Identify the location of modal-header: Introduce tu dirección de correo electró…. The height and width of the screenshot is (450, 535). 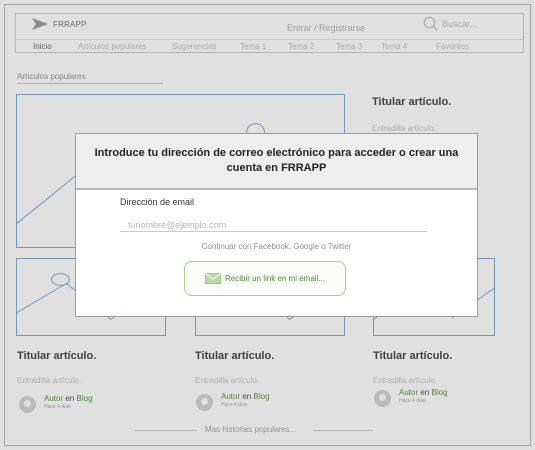
(276, 162).